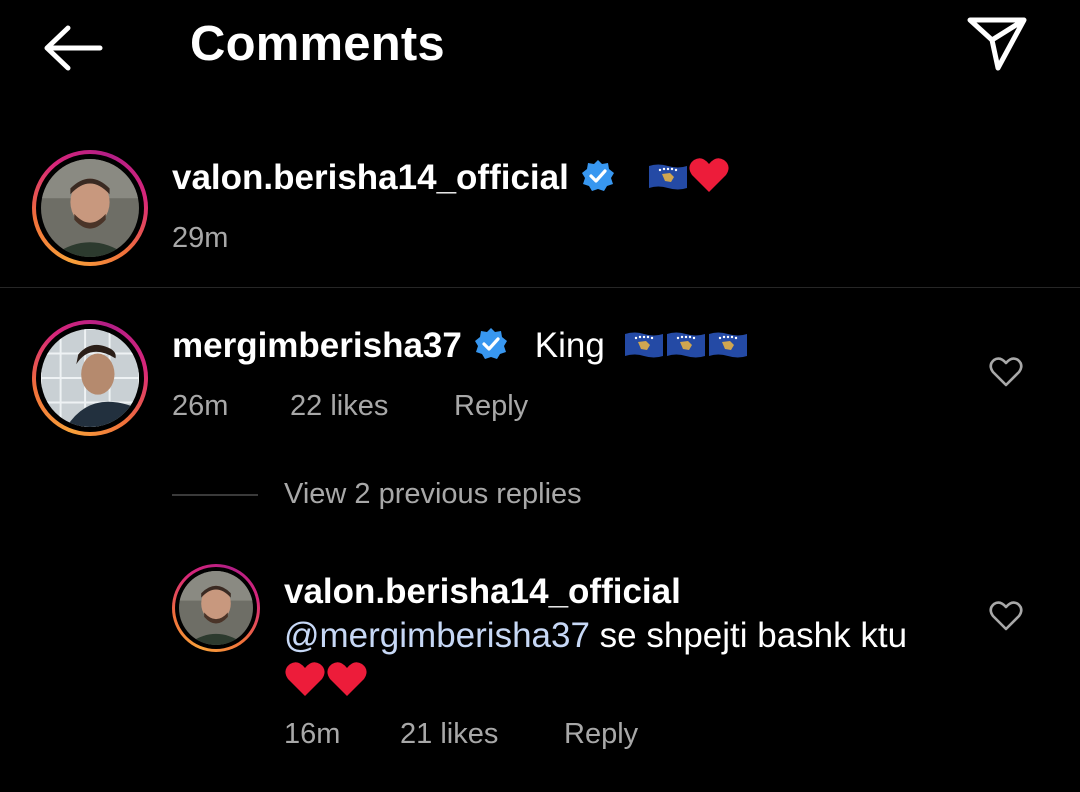  I want to click on reply-text: se shpejti bashk ktu, so click(748, 635).